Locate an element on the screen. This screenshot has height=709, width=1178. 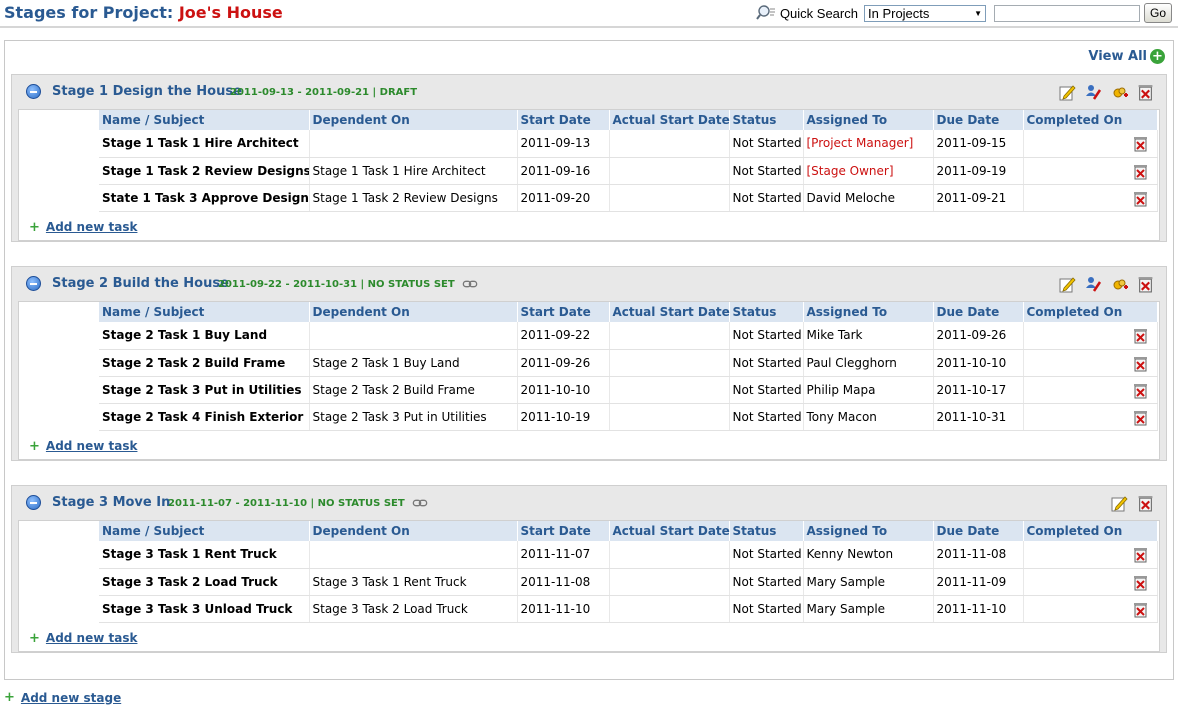
task-name: Stage 3 Task 1 Rent Truck is located at coordinates (189, 554).